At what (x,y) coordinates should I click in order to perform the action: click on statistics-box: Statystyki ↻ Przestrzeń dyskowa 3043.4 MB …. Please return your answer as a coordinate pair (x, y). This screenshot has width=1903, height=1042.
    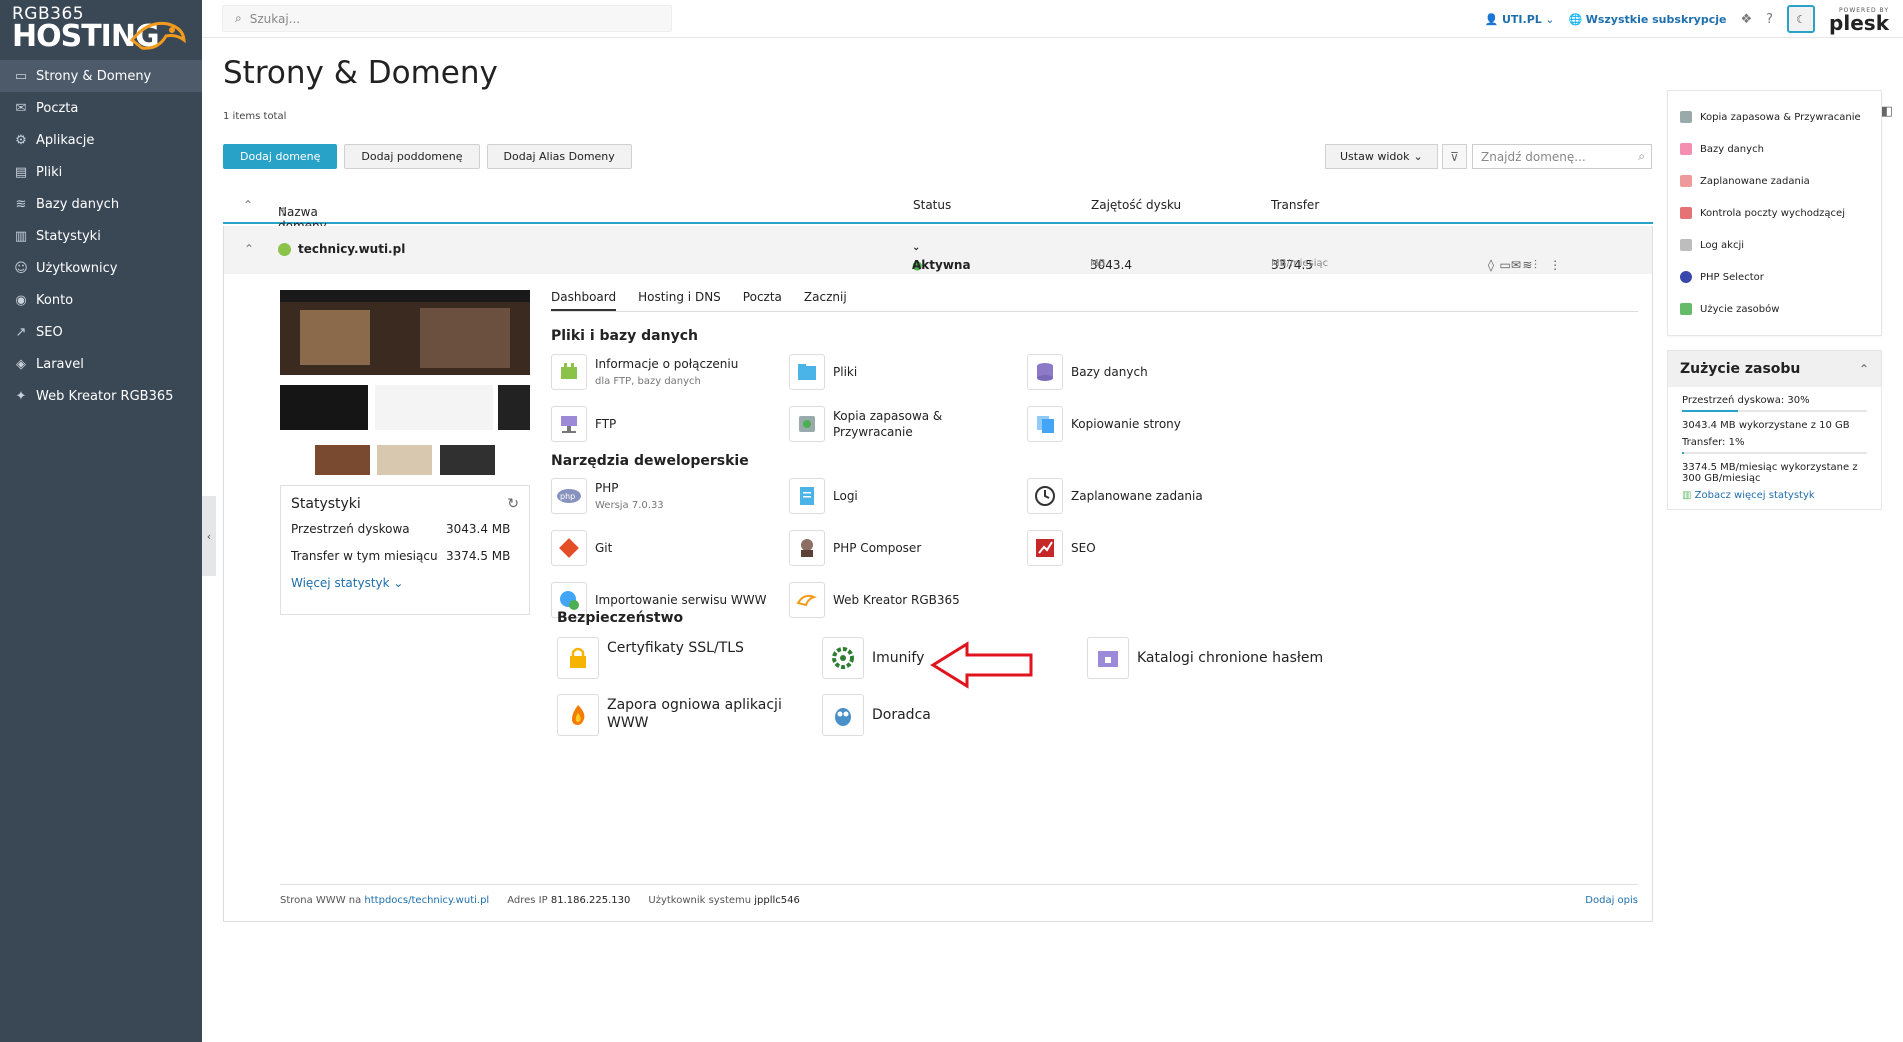
    Looking at the image, I should click on (405, 550).